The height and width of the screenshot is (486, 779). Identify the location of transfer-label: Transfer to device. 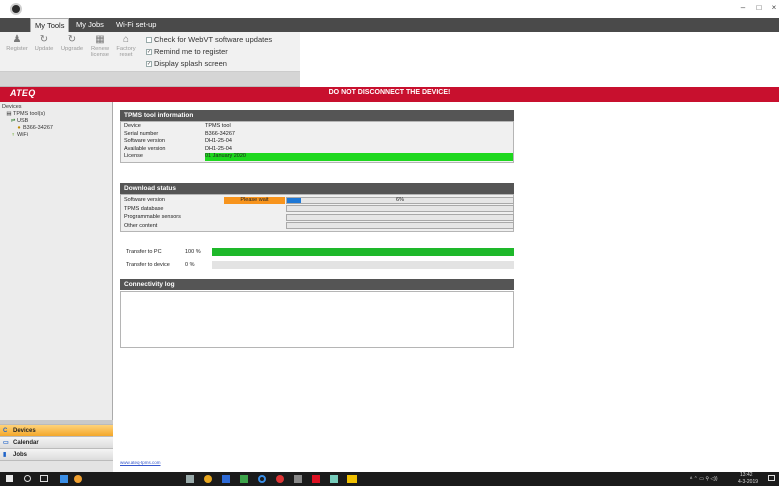
(148, 265).